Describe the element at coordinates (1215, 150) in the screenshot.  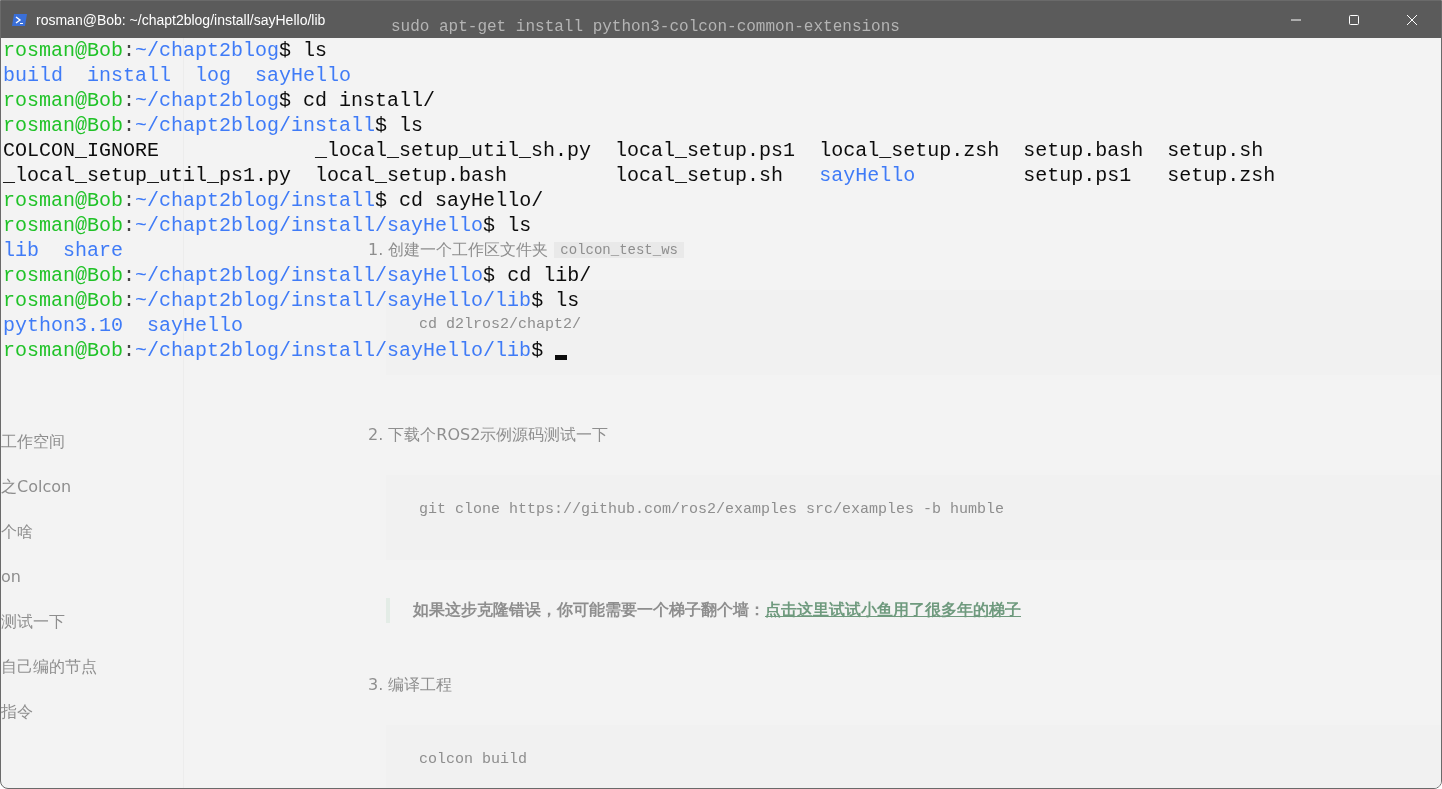
I see `file-name: setup.sh` at that location.